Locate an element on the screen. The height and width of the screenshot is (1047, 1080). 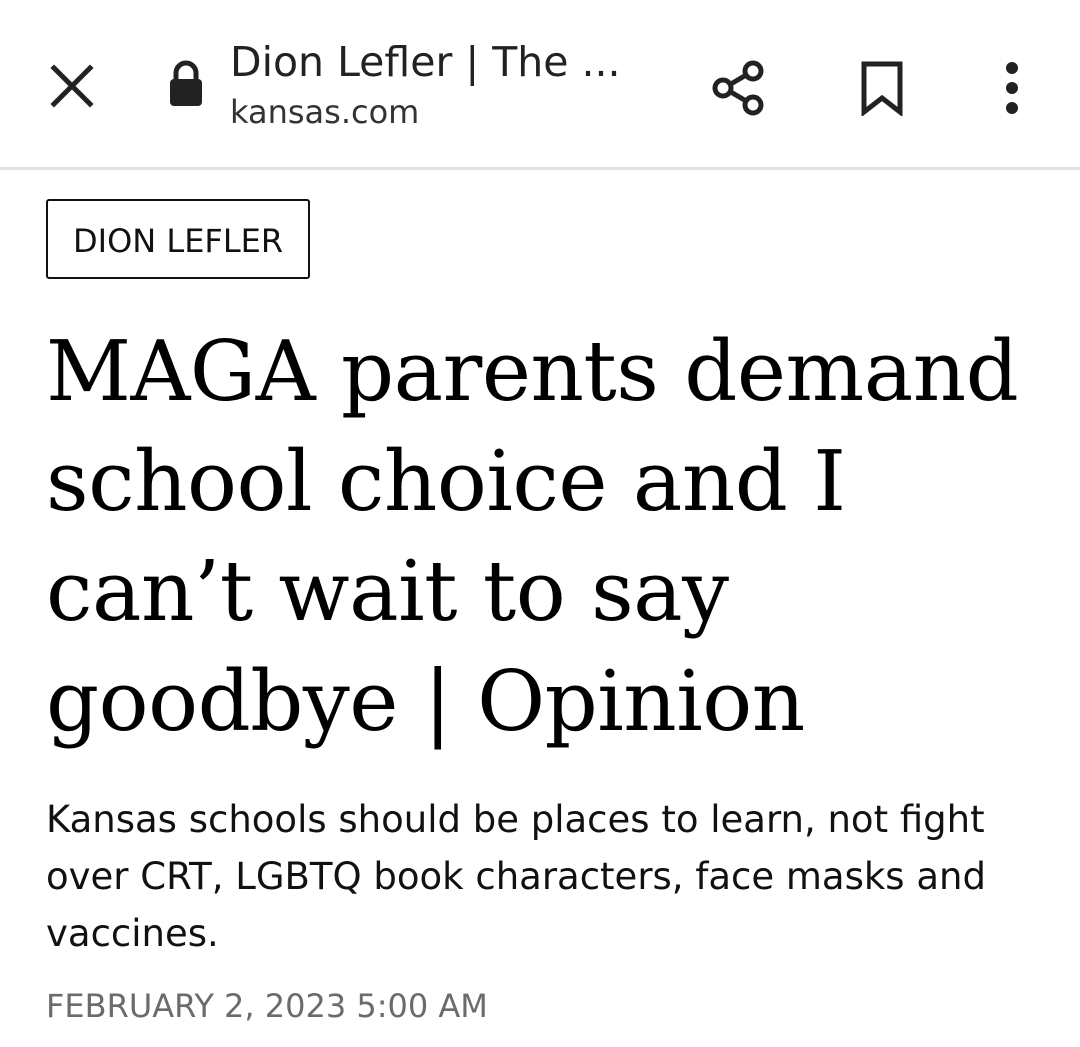
more-options-button is located at coordinates (1012, 88).